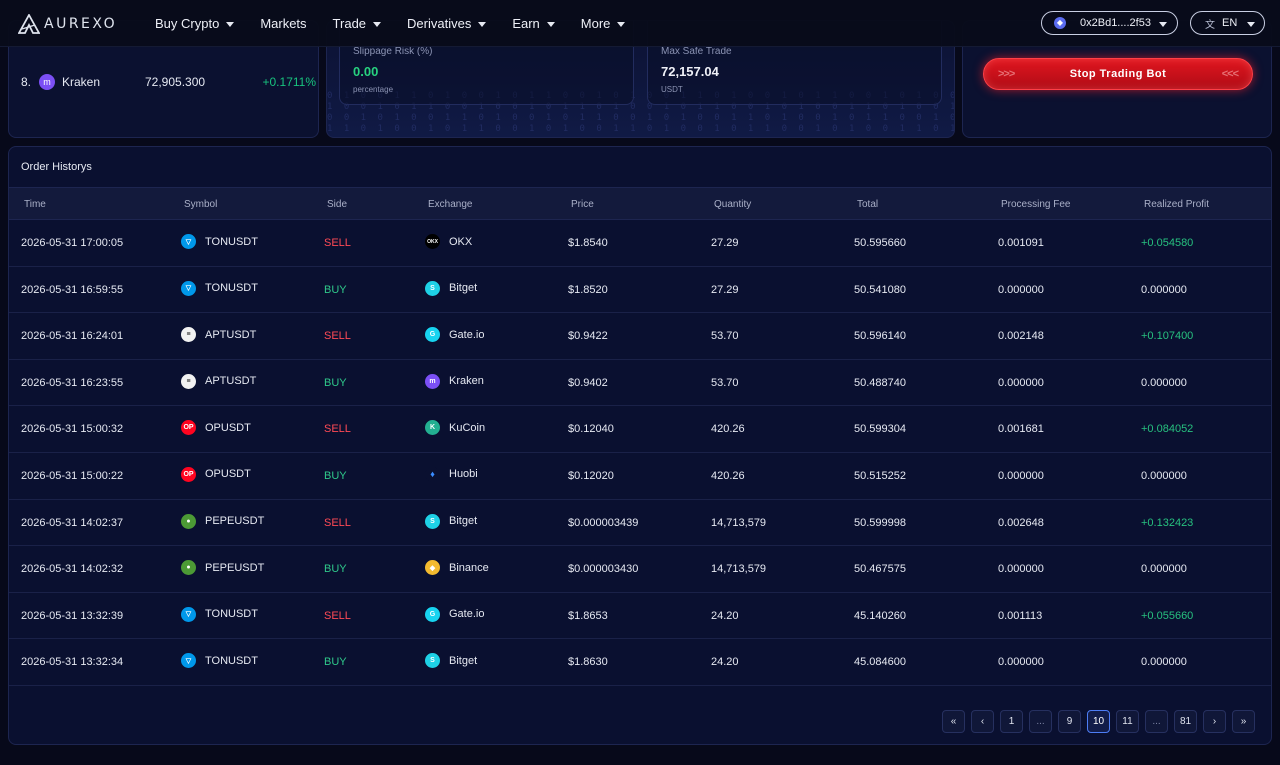 The width and height of the screenshot is (1280, 765). Describe the element at coordinates (466, 381) in the screenshot. I see `exchange-label: Kraken` at that location.